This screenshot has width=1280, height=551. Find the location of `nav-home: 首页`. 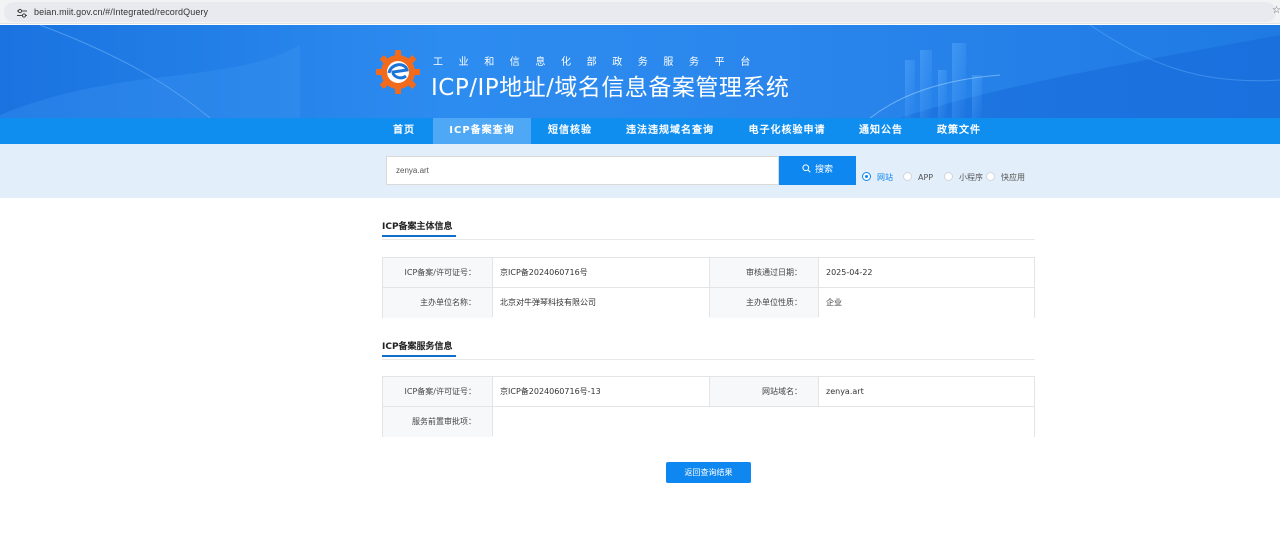

nav-home: 首页 is located at coordinates (404, 131).